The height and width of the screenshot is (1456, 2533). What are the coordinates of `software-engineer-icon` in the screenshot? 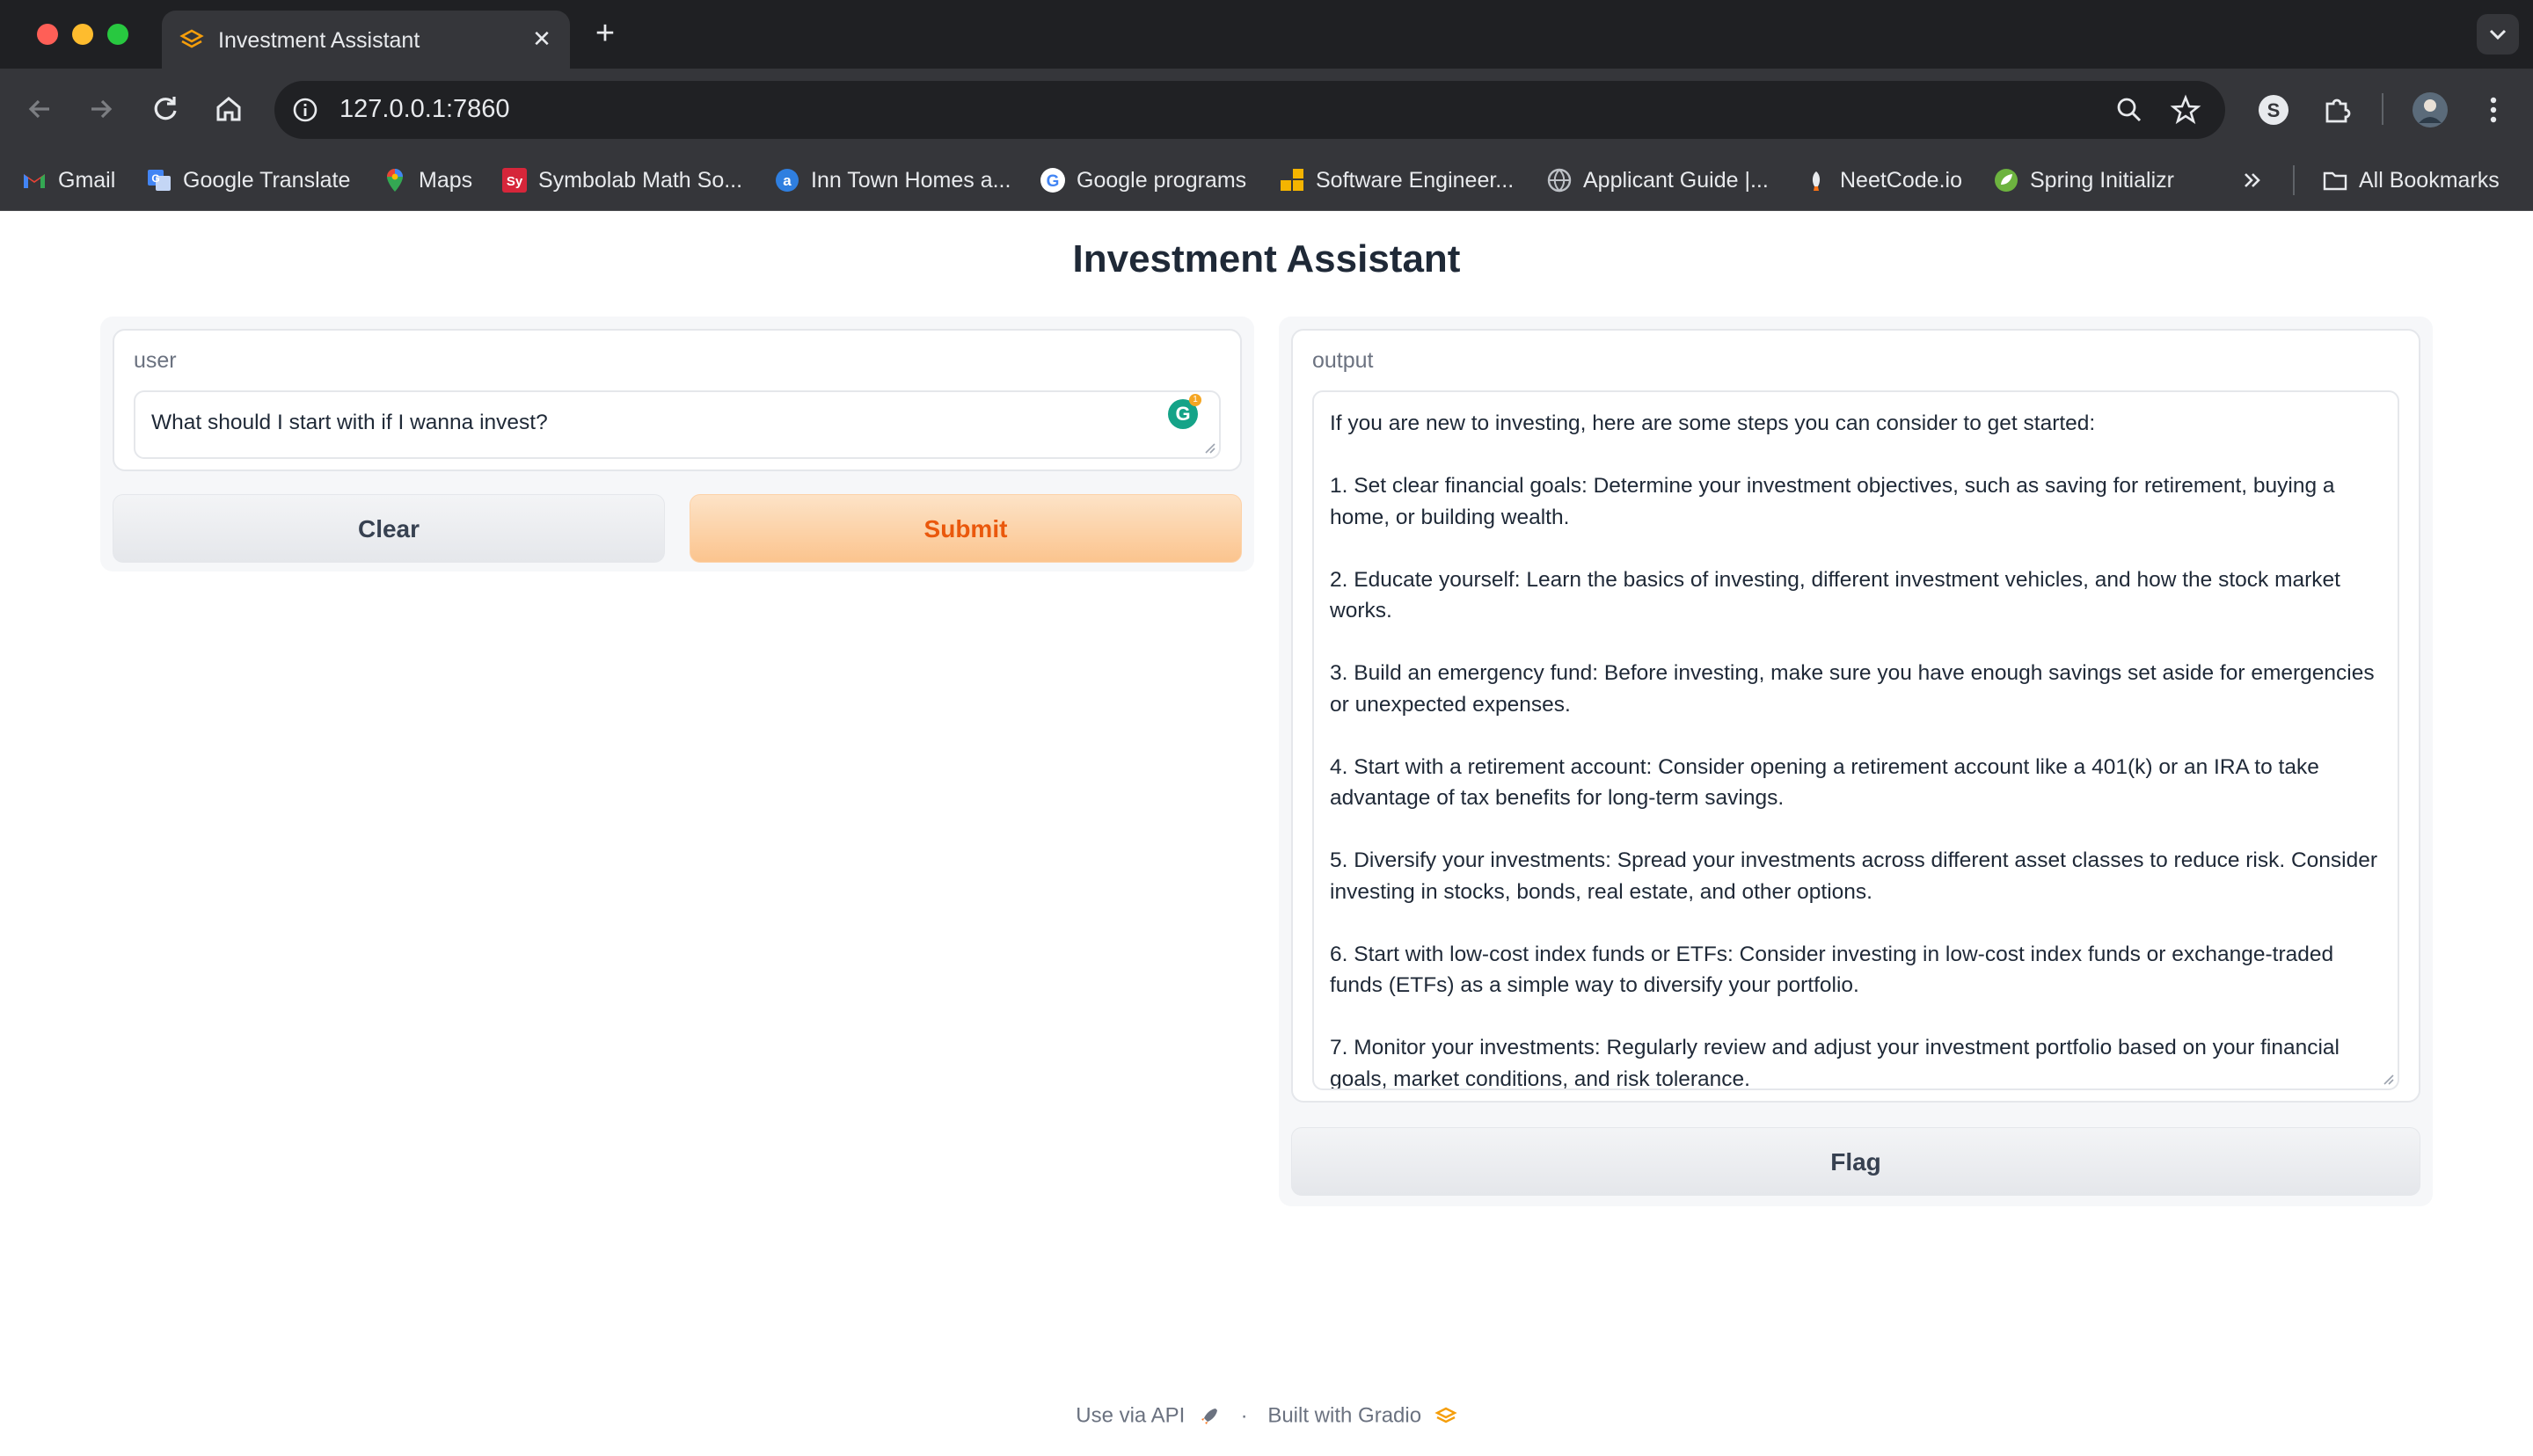 It's located at (1292, 180).